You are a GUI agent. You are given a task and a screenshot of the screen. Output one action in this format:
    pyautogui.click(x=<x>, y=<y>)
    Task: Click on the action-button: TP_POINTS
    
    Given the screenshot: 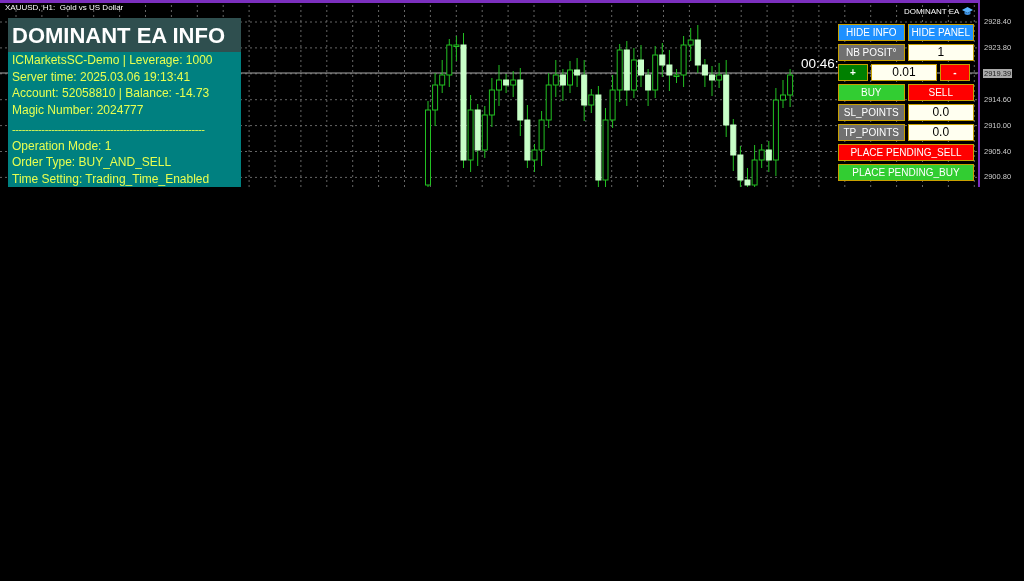 What is the action you would take?
    pyautogui.click(x=871, y=132)
    